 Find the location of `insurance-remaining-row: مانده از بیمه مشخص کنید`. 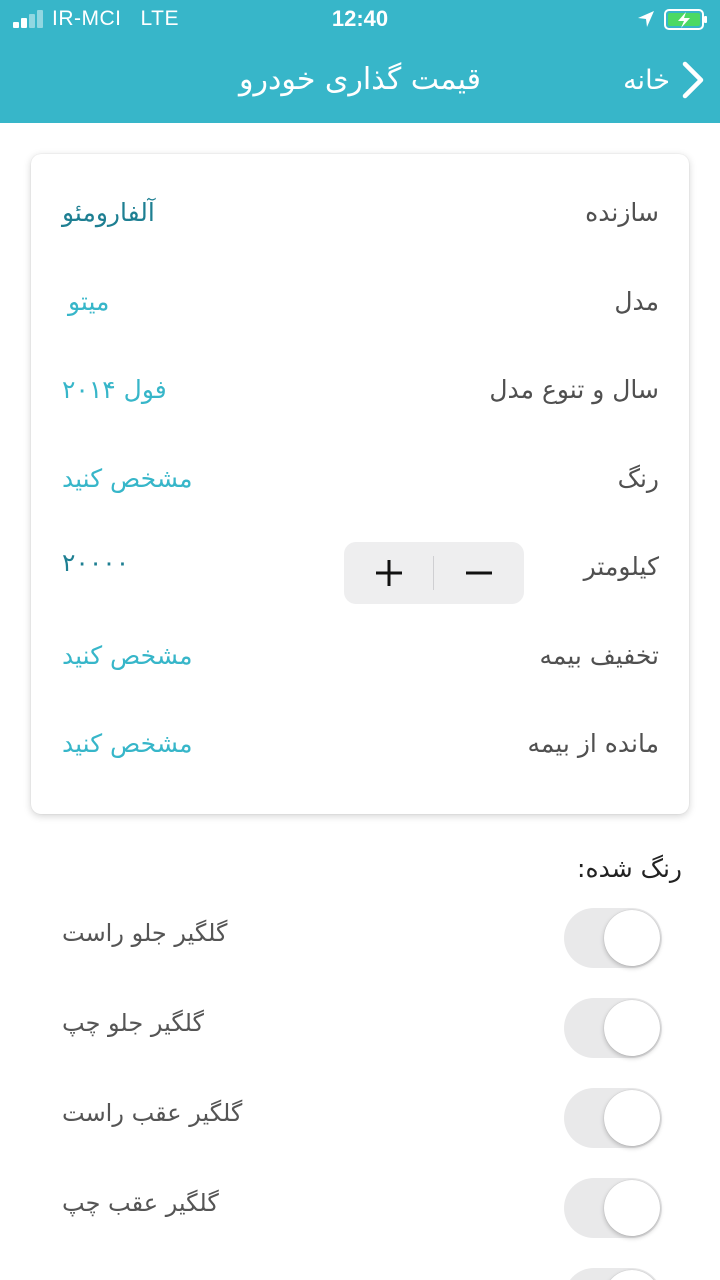

insurance-remaining-row: مانده از بیمه مشخص کنید is located at coordinates (360, 744).